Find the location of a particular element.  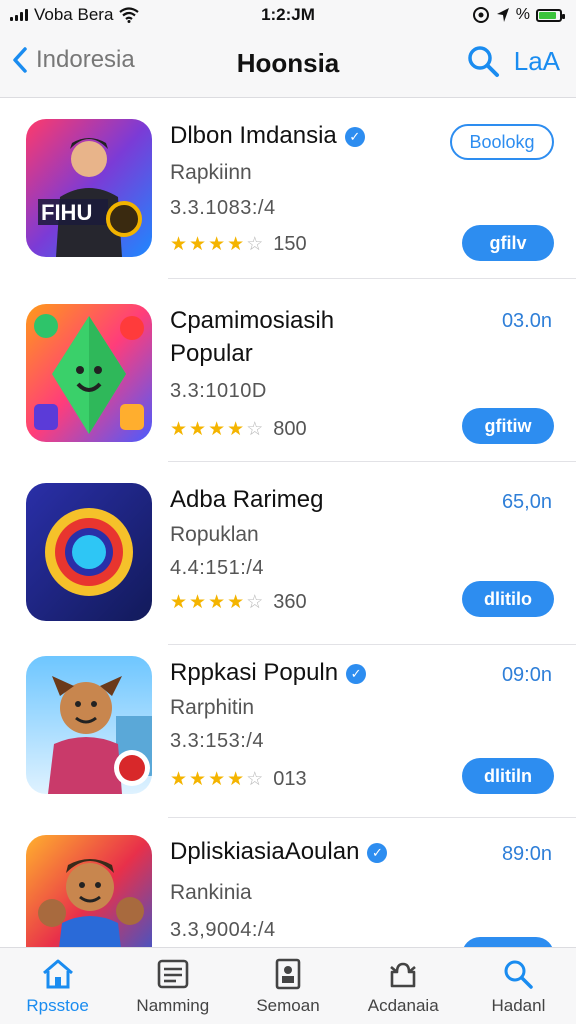

list-icon is located at coordinates (173, 974).